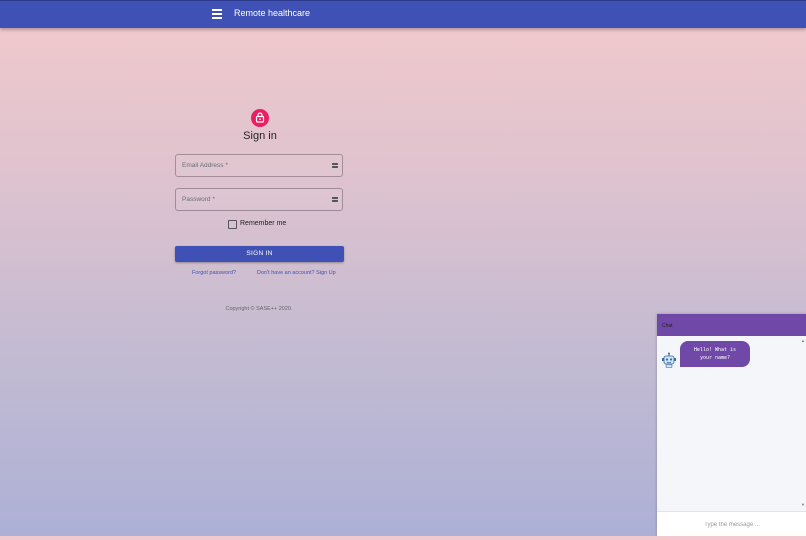 The height and width of the screenshot is (540, 806). Describe the element at coordinates (403, 538) in the screenshot. I see `page-bottom-strip` at that location.